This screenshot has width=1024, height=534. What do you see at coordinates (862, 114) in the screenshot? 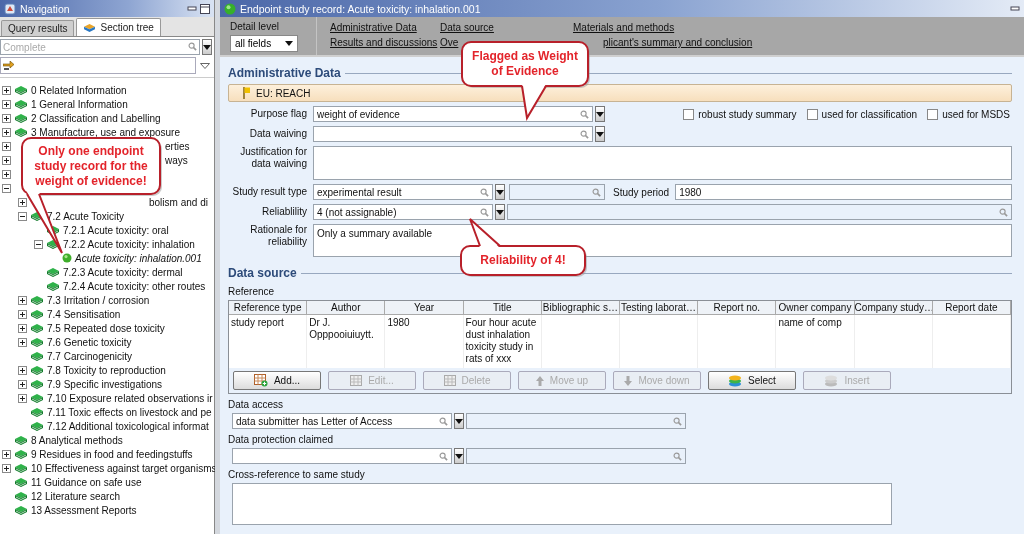
I see `checkbox: used for classification` at bounding box center [862, 114].